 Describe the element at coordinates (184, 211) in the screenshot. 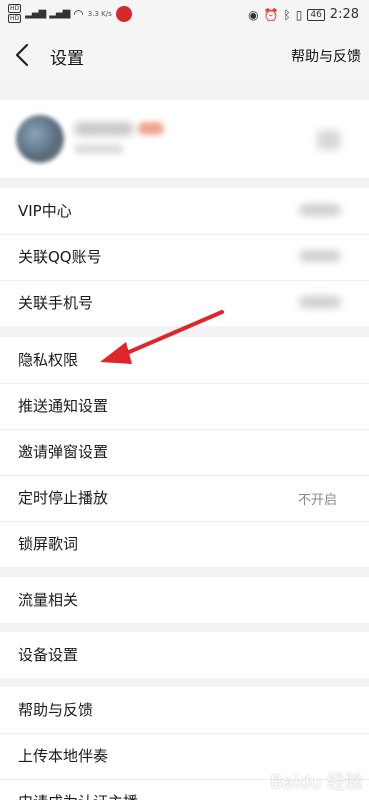

I see `settings-row-vip: VIP中心` at that location.